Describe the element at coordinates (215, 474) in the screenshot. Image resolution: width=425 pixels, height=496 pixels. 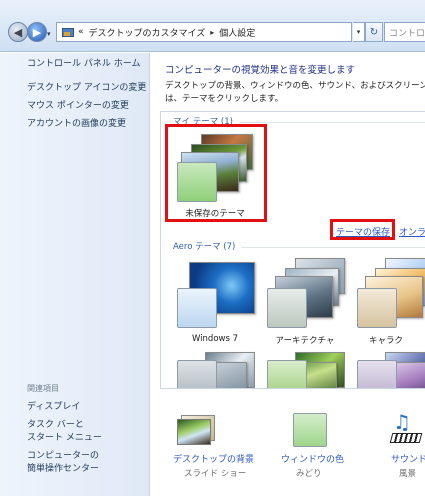
I see `desktop-background-value: スライド ショー` at that location.